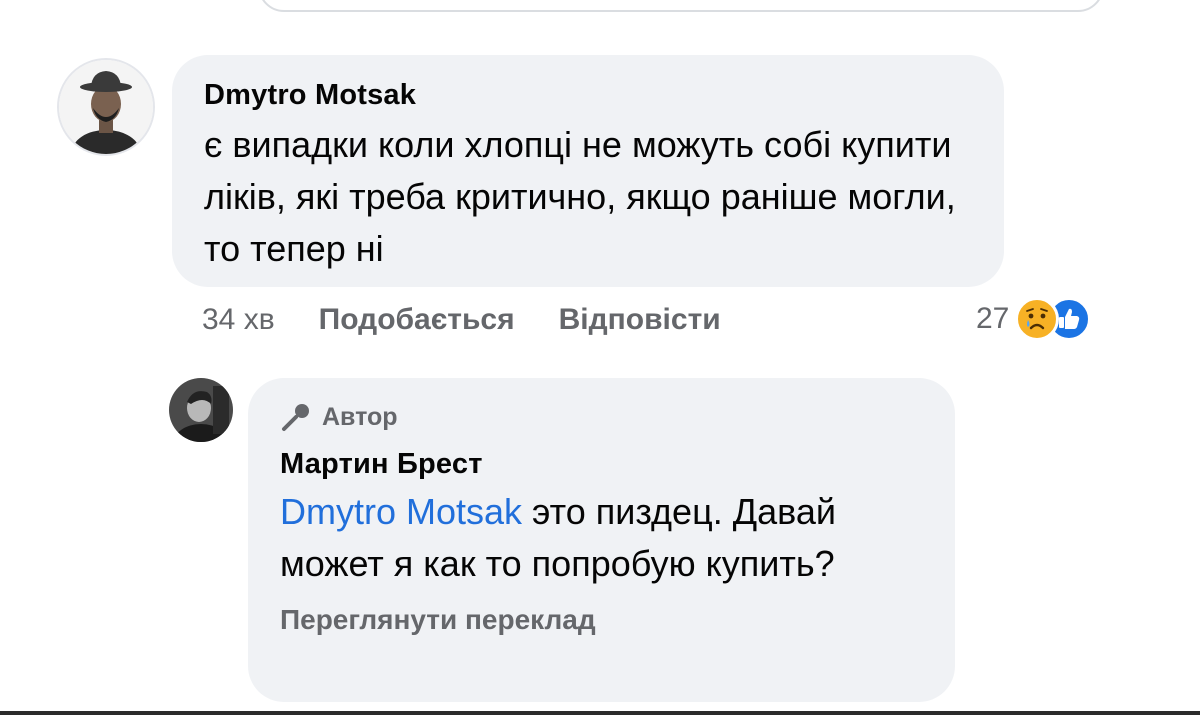  I want to click on bottom-divider, so click(600, 713).